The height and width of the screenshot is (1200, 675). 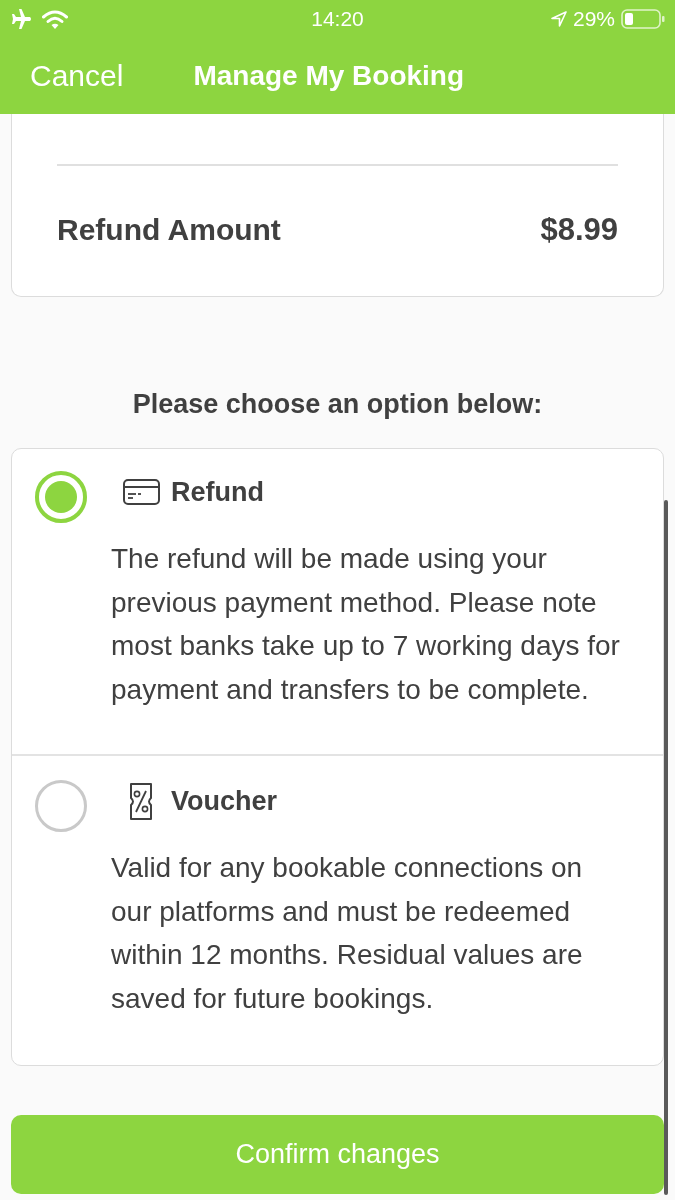 I want to click on option-prompt: Please choose an option below:, so click(x=337, y=404).